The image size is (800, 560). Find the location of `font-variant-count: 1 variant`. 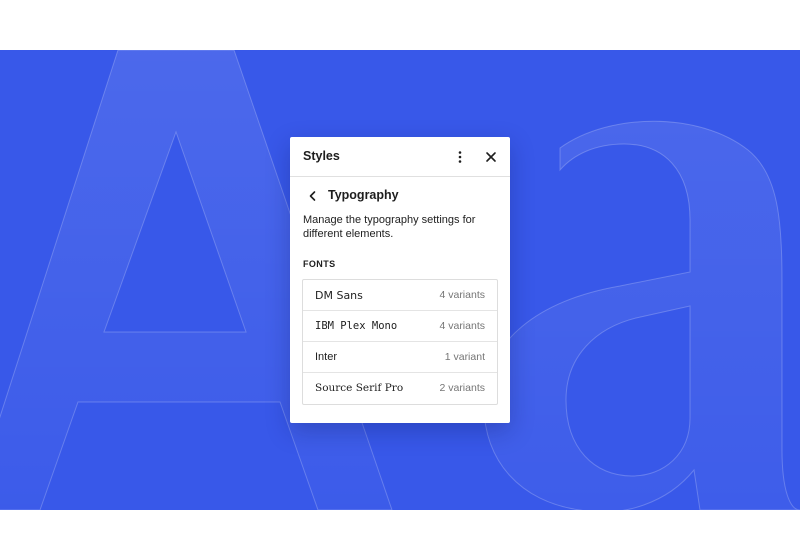

font-variant-count: 1 variant is located at coordinates (464, 357).